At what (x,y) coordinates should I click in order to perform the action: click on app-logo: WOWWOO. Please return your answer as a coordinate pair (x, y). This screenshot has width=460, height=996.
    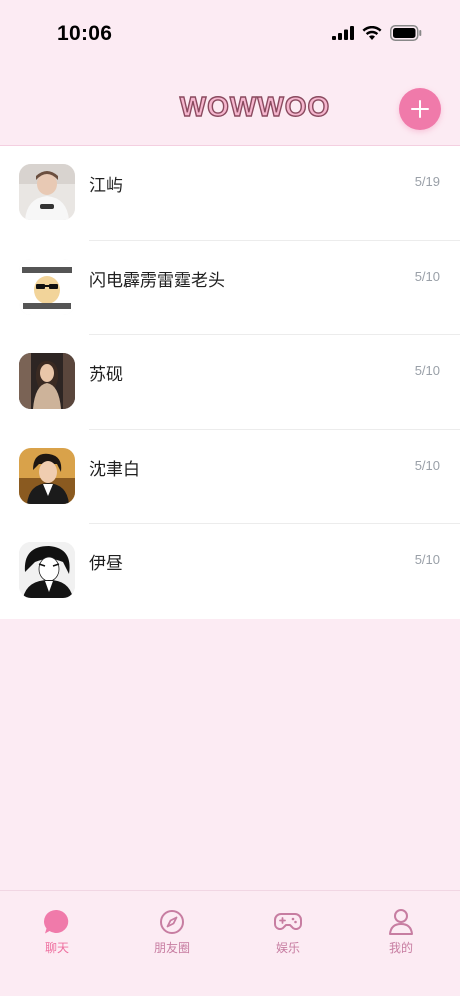
    Looking at the image, I should click on (255, 106).